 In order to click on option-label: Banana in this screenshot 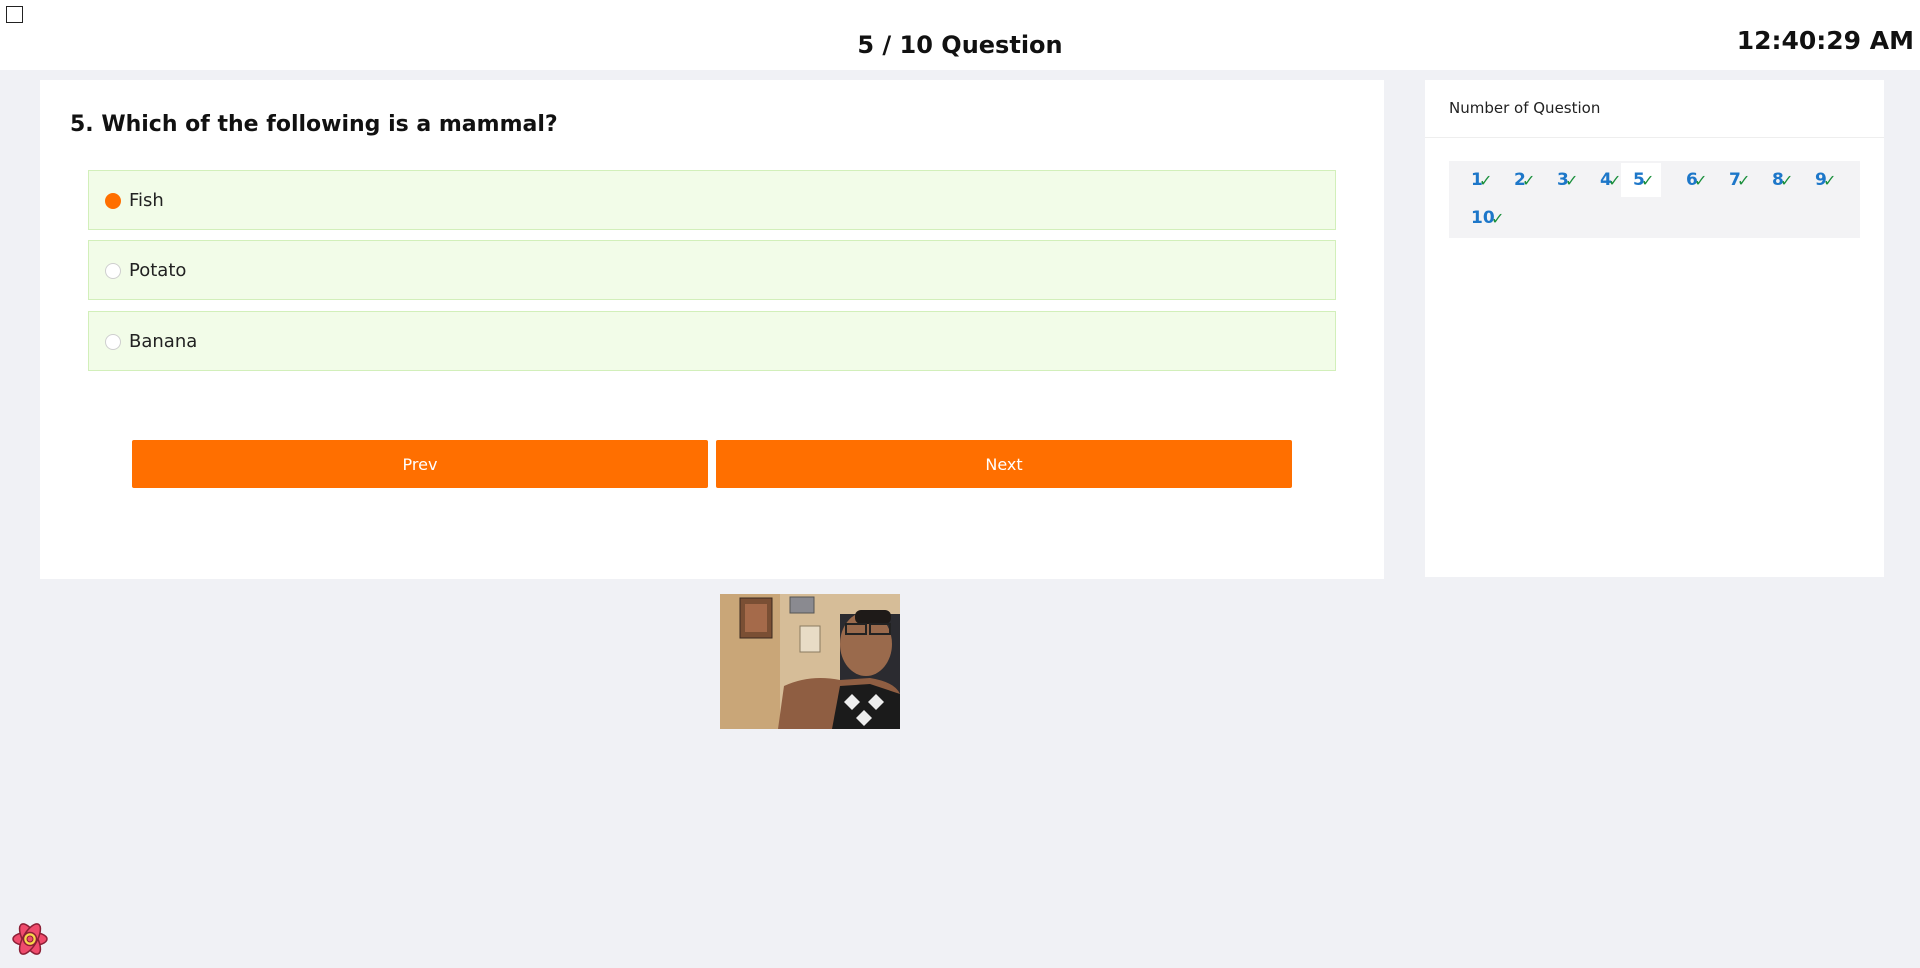, I will do `click(163, 341)`.